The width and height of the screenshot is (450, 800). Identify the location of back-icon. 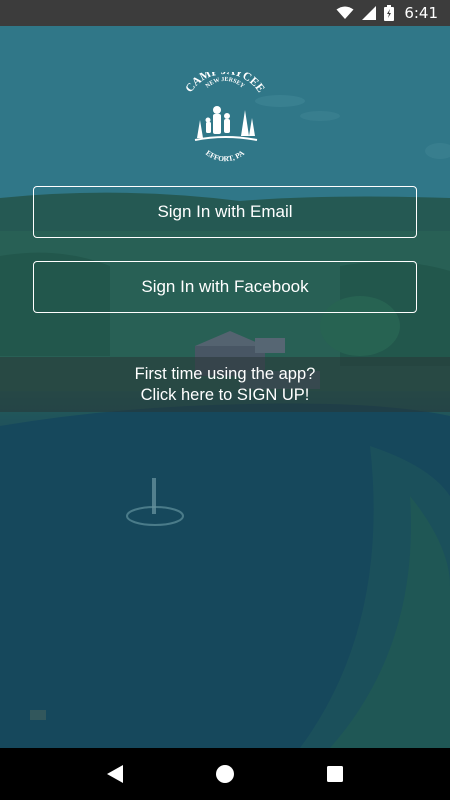
(115, 774).